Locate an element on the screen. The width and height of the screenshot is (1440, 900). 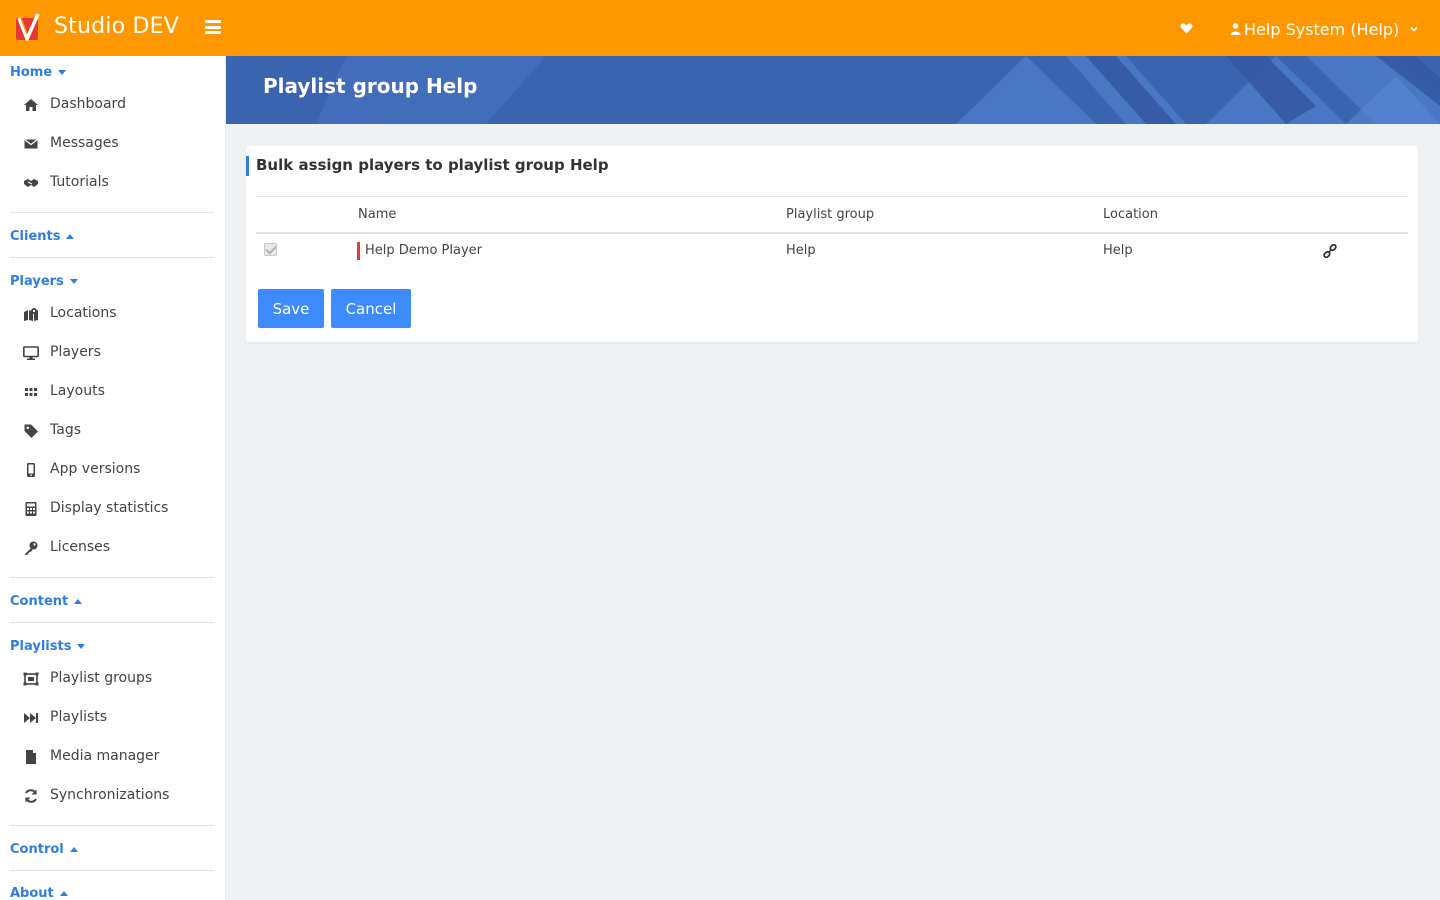
playlist-group-value: Help is located at coordinates (801, 250).